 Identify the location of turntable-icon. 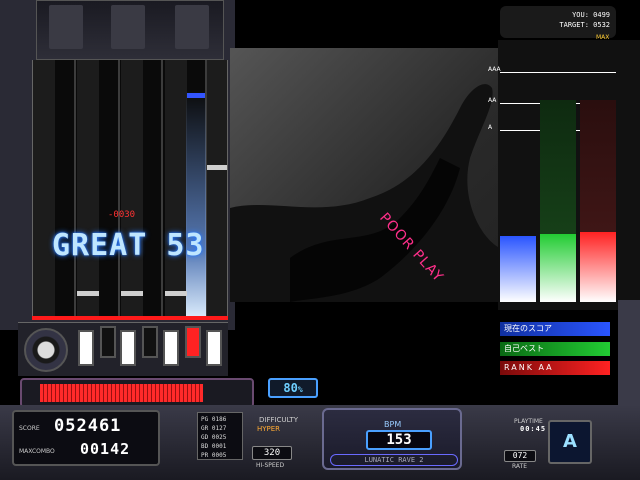
(46, 350).